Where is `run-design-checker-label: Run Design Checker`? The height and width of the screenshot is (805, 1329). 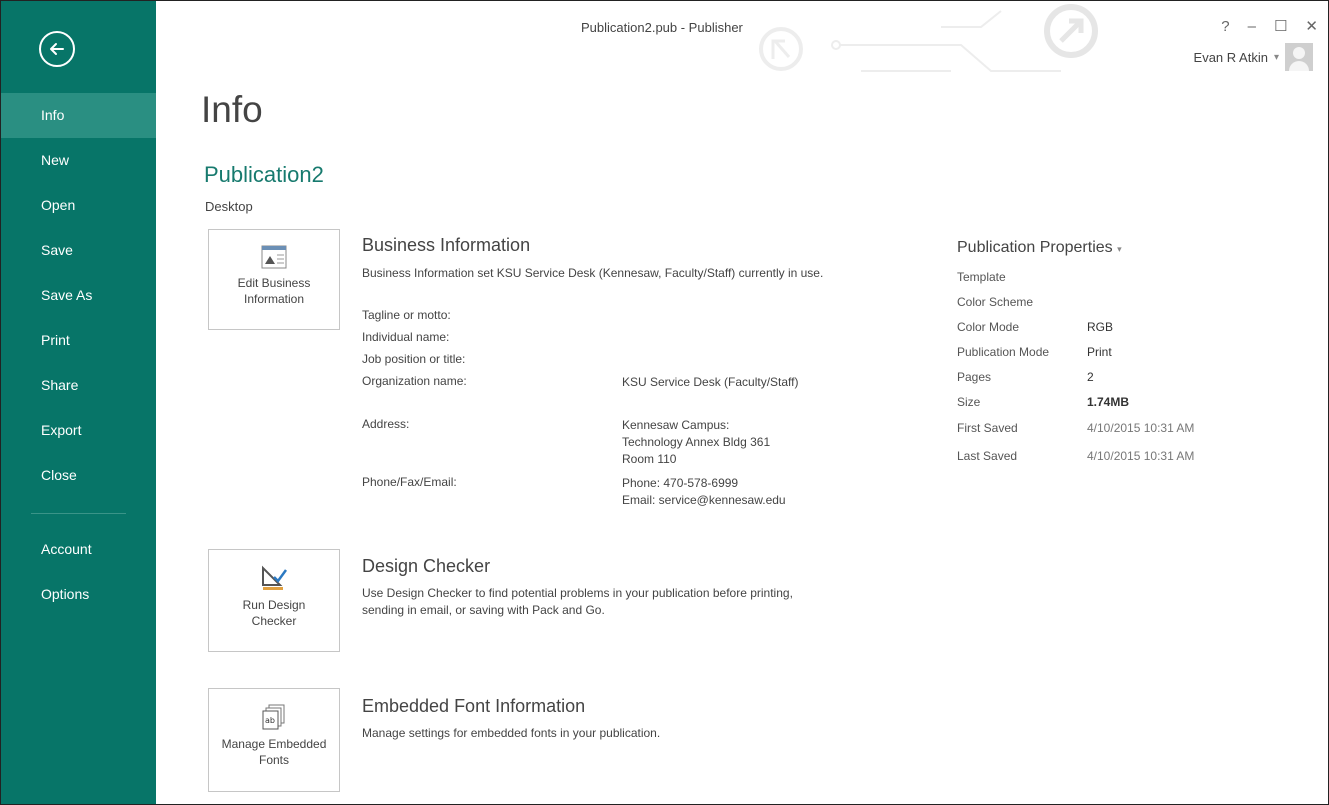
run-design-checker-label: Run Design Checker is located at coordinates (274, 613).